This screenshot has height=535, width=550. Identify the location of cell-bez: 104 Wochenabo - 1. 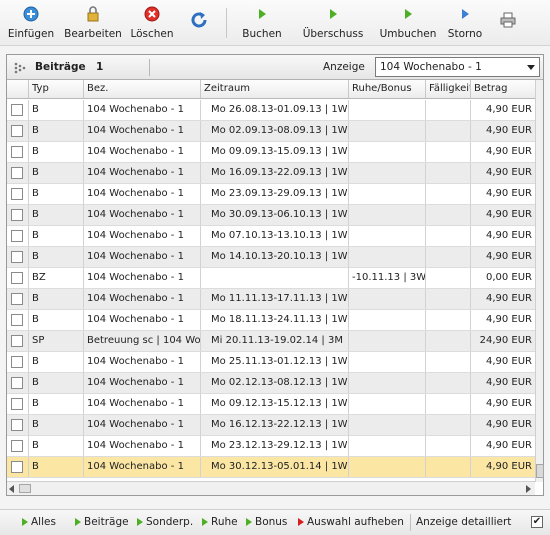
(142, 215).